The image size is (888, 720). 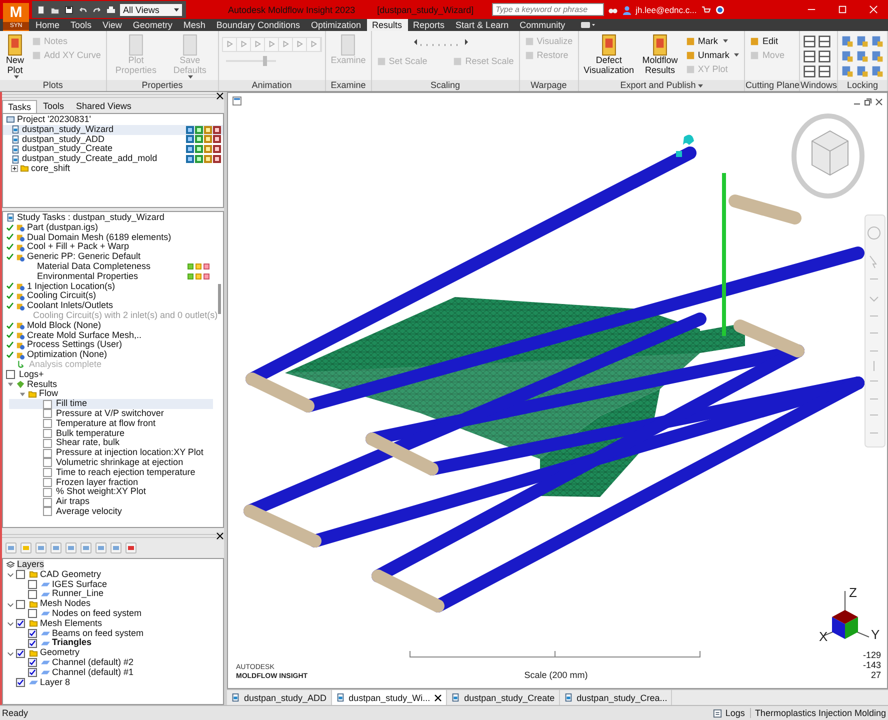 I want to click on result-item: Fill time, so click(x=111, y=404).